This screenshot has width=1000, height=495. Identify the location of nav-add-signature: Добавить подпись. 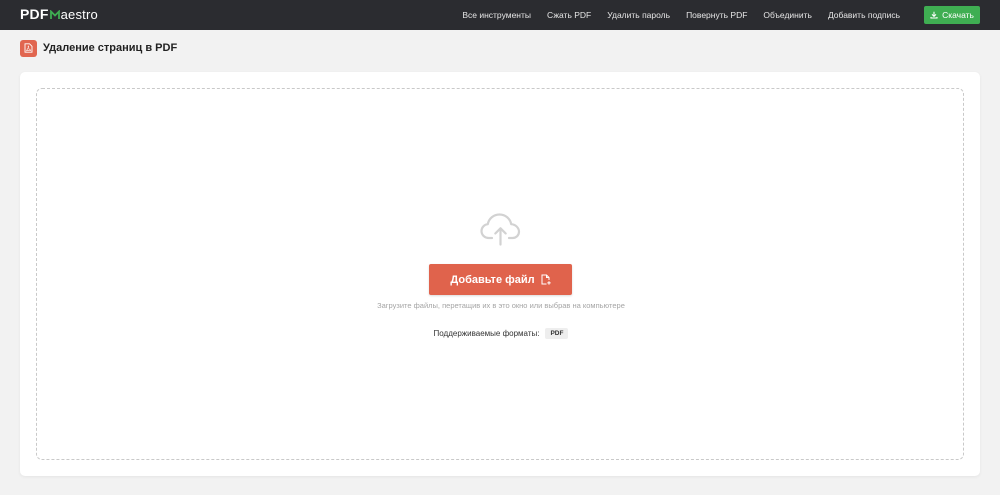
(864, 15).